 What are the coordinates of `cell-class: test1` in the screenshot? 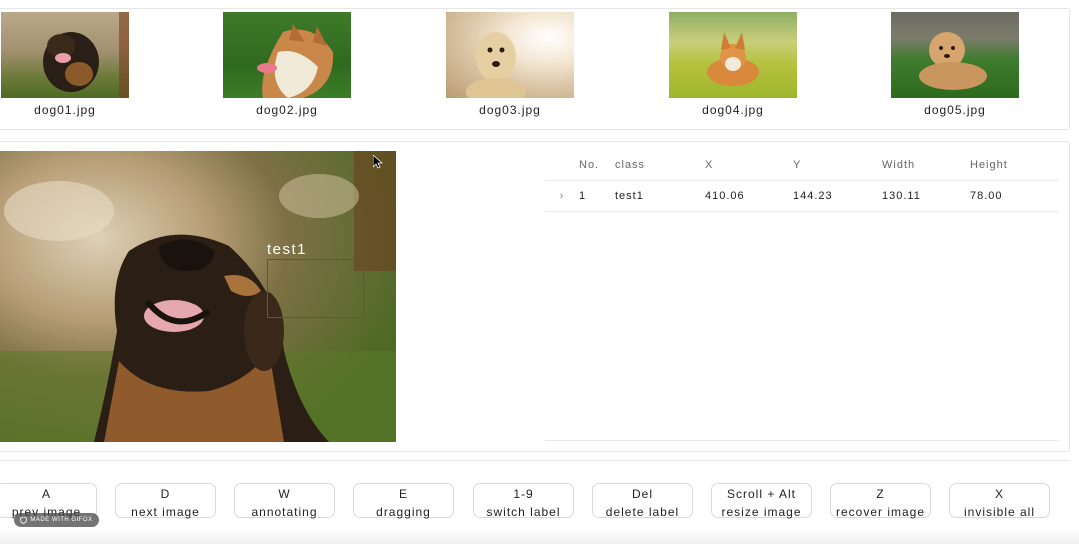 It's located at (629, 196).